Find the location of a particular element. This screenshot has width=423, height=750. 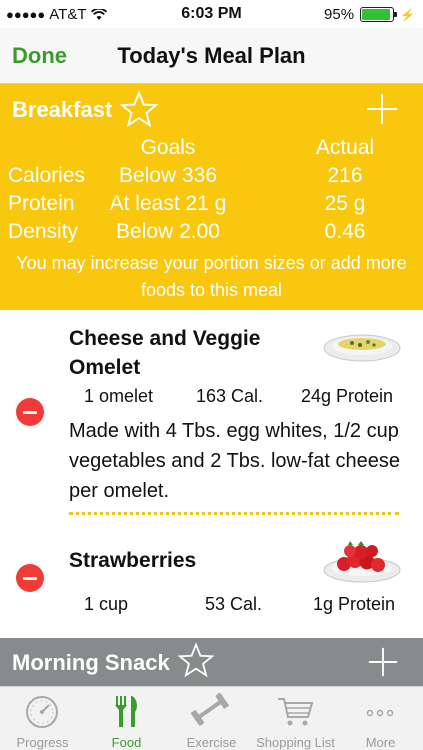

tab-shopping-list: Shopping List is located at coordinates (295, 718).